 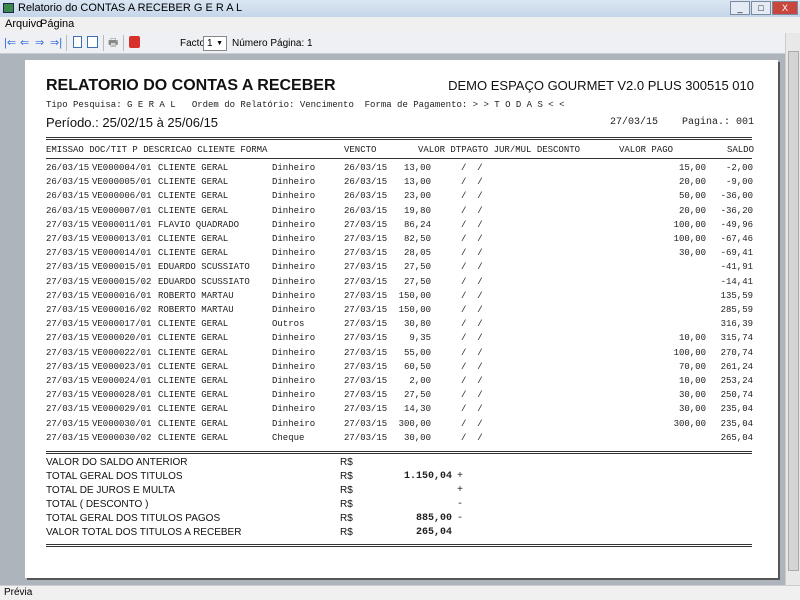 I want to click on close-report-icon, so click(x=134, y=42).